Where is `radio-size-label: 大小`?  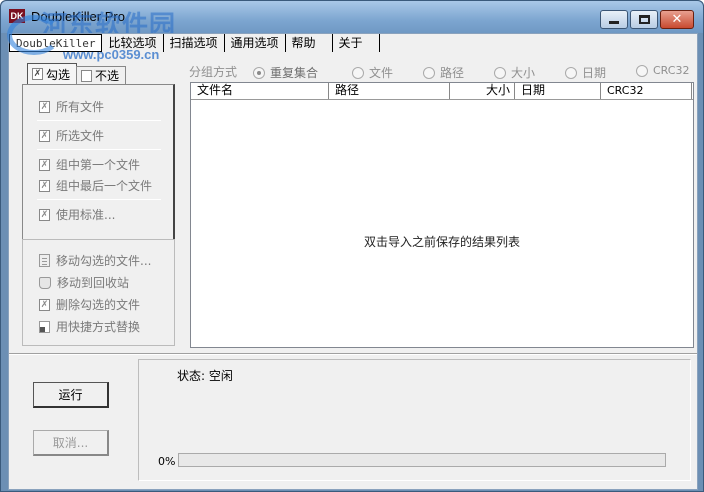
radio-size-label: 大小 is located at coordinates (523, 73).